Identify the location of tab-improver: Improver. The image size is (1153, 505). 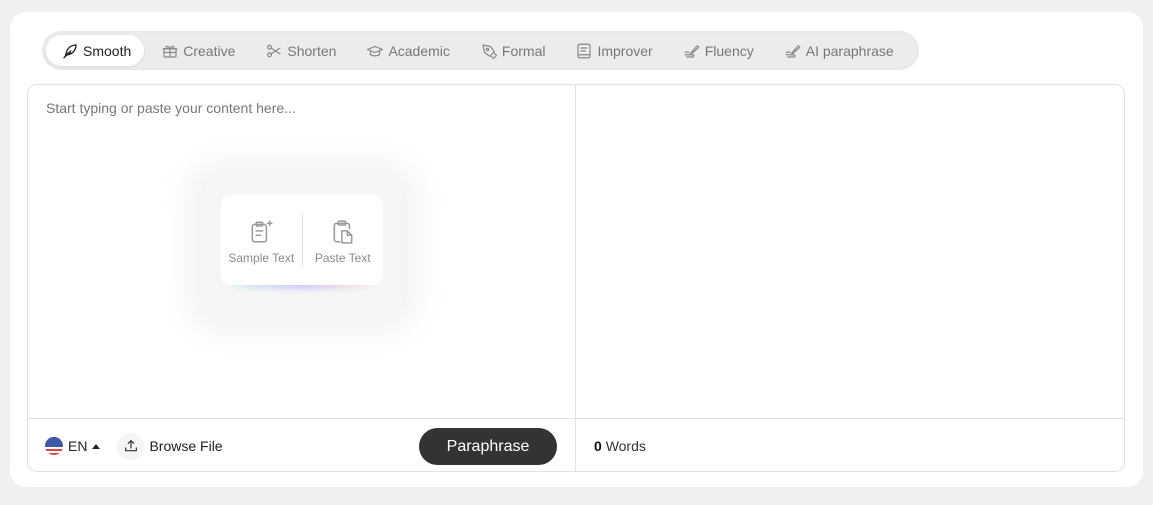
(612, 50).